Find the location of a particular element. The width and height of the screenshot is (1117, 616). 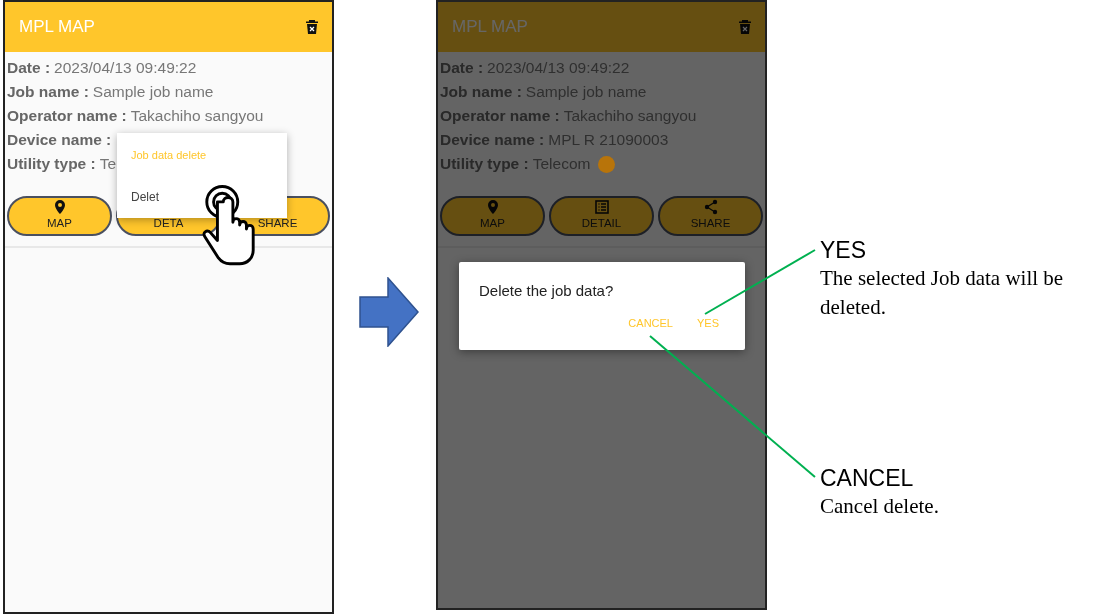

callout-title: YES is located at coordinates (844, 250).